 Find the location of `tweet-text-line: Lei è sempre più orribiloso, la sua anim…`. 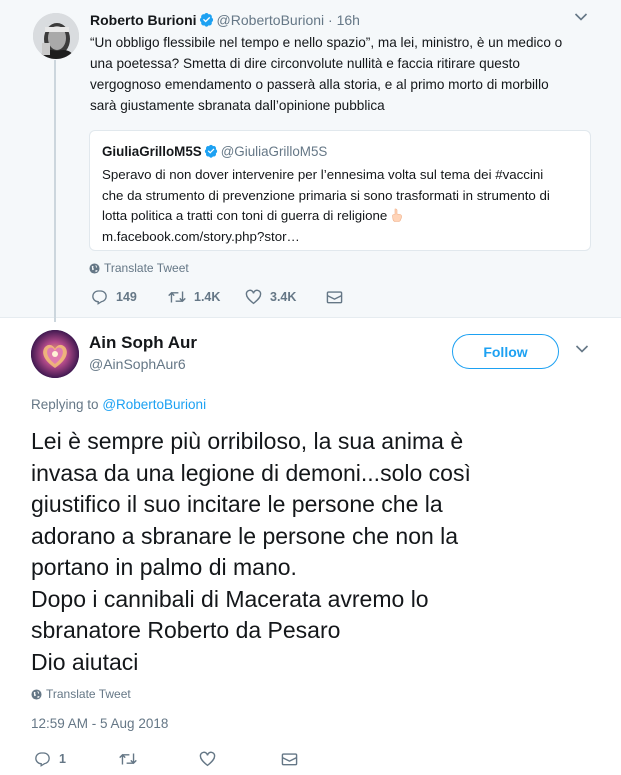

tweet-text-line: Lei è sempre più orribiloso, la sua anim… is located at coordinates (247, 441).